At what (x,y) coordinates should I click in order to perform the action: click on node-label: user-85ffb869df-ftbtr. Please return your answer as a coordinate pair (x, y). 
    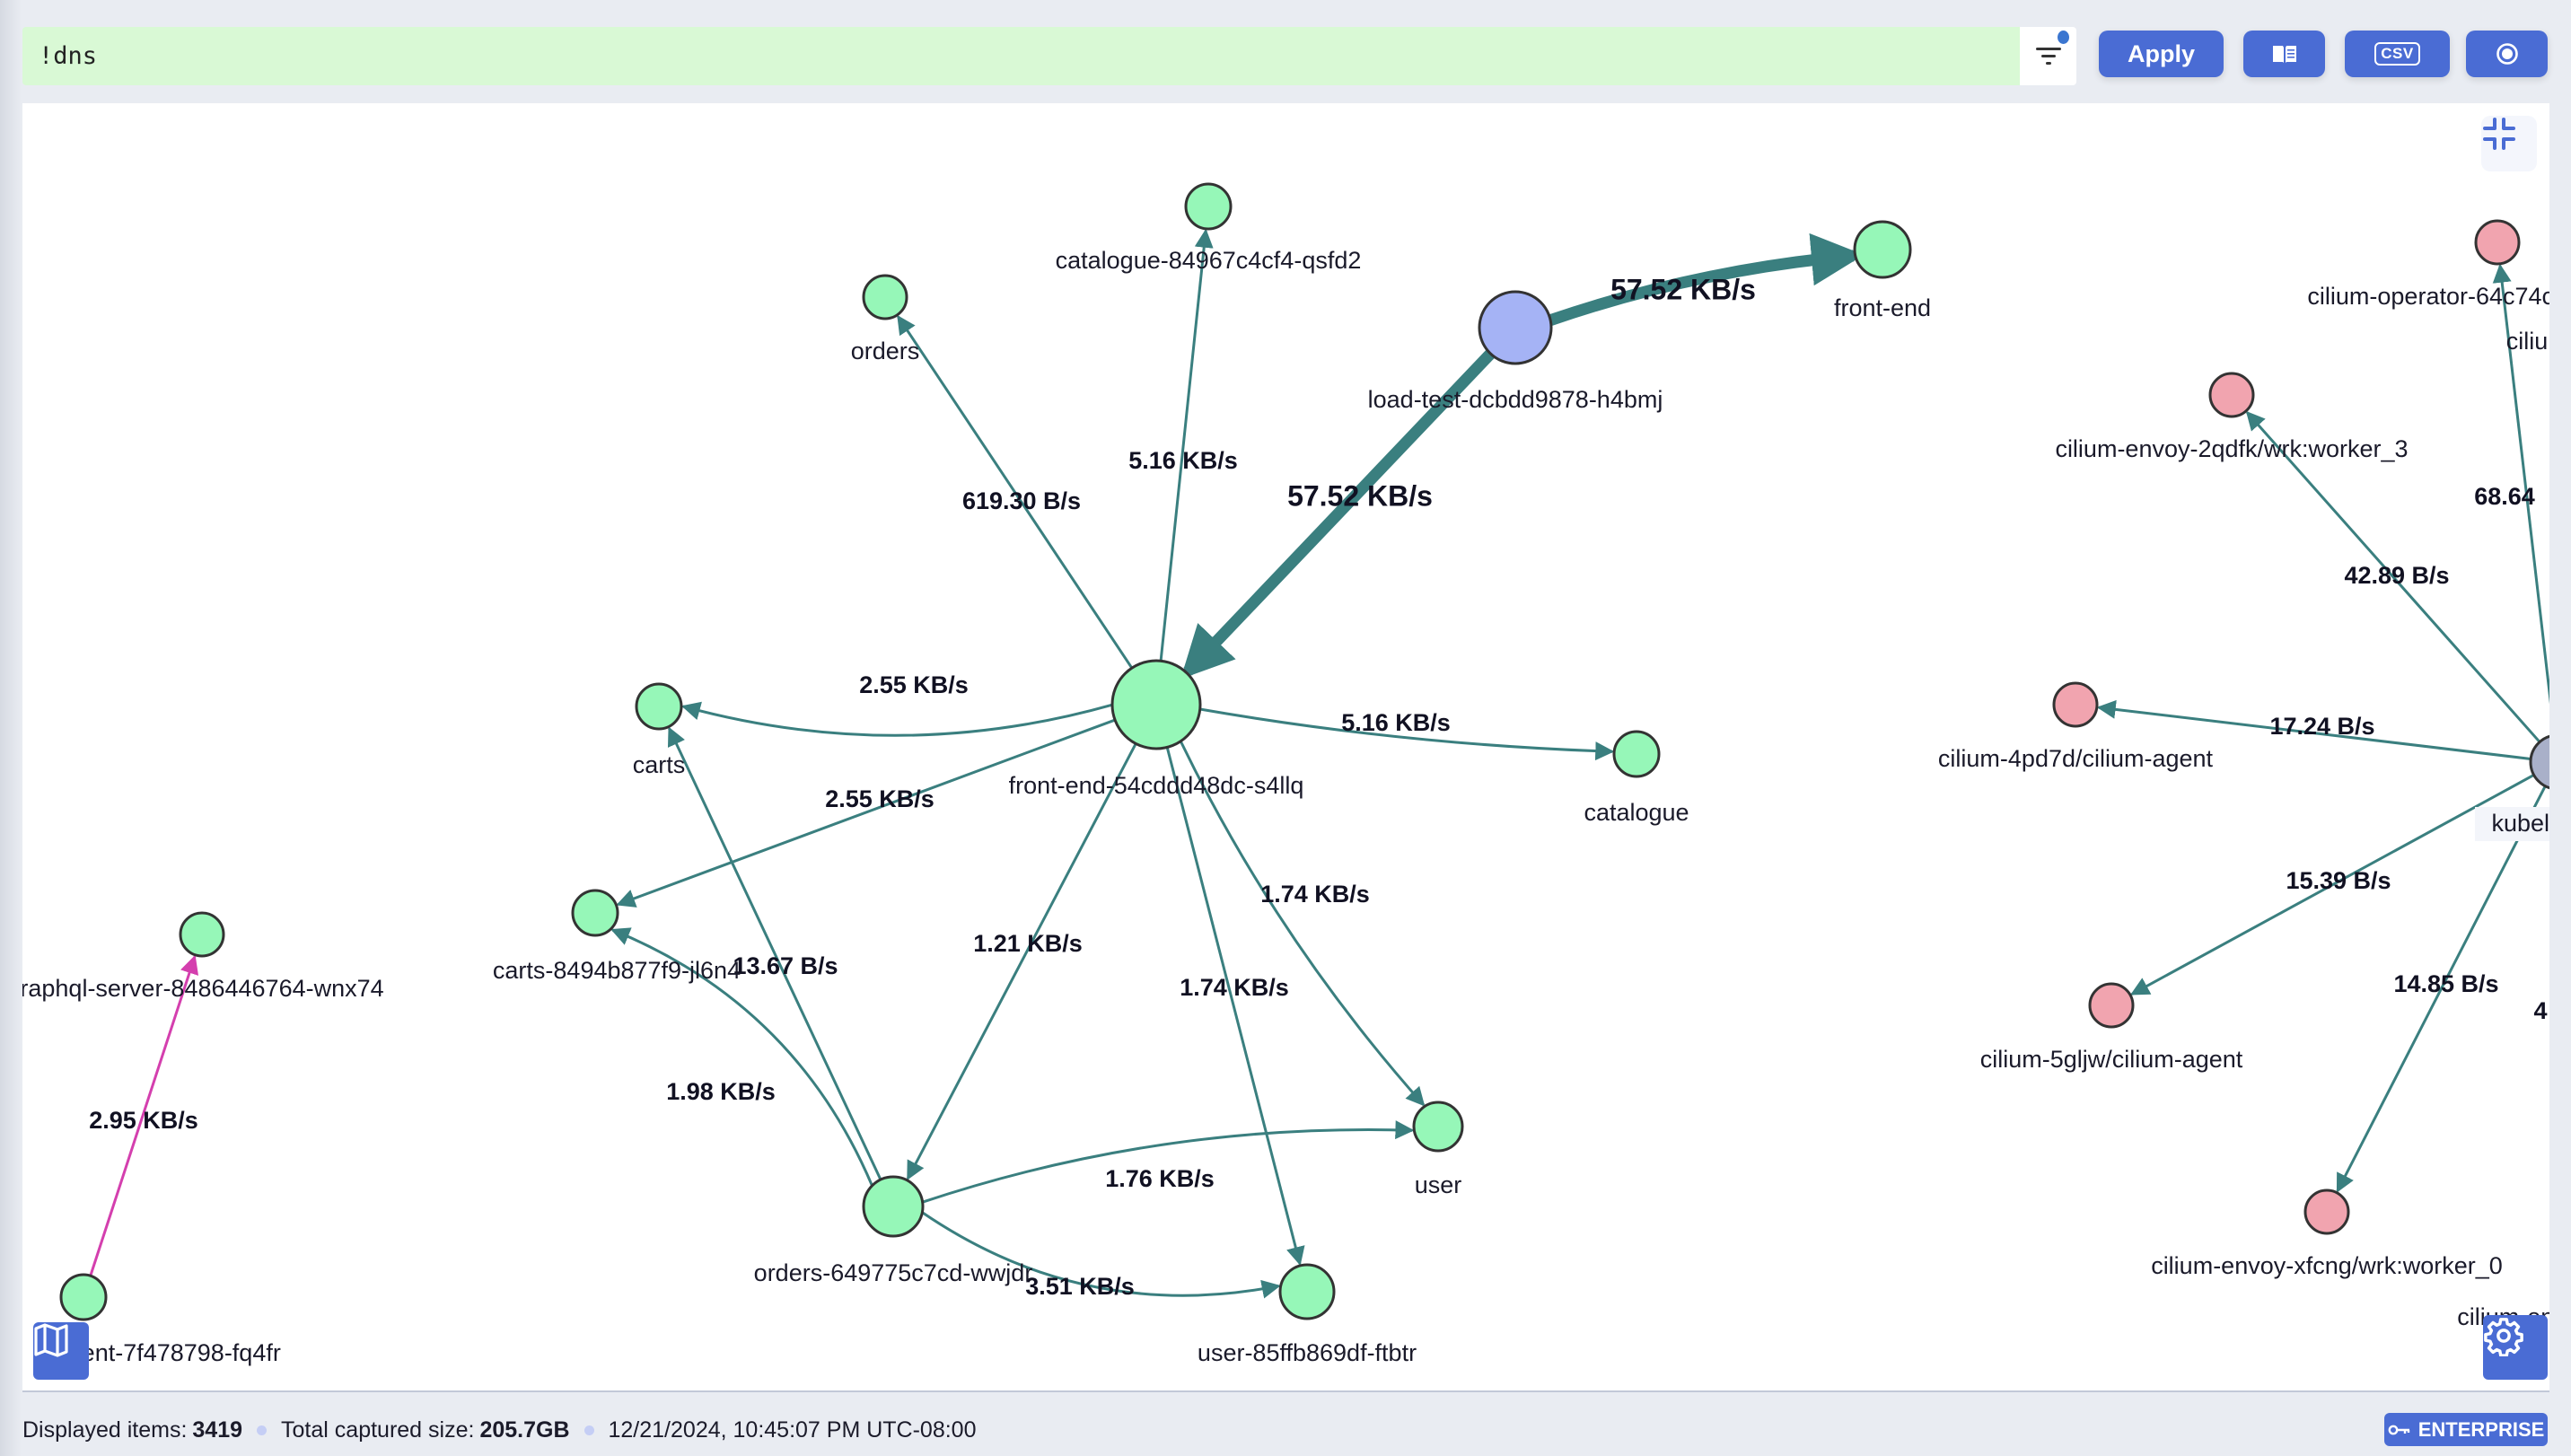
    Looking at the image, I should click on (1307, 1352).